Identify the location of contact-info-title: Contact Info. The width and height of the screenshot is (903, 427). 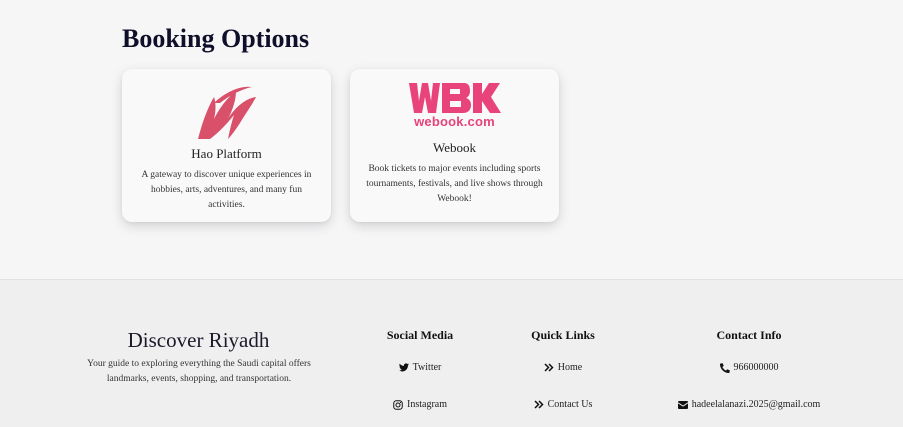
(749, 335).